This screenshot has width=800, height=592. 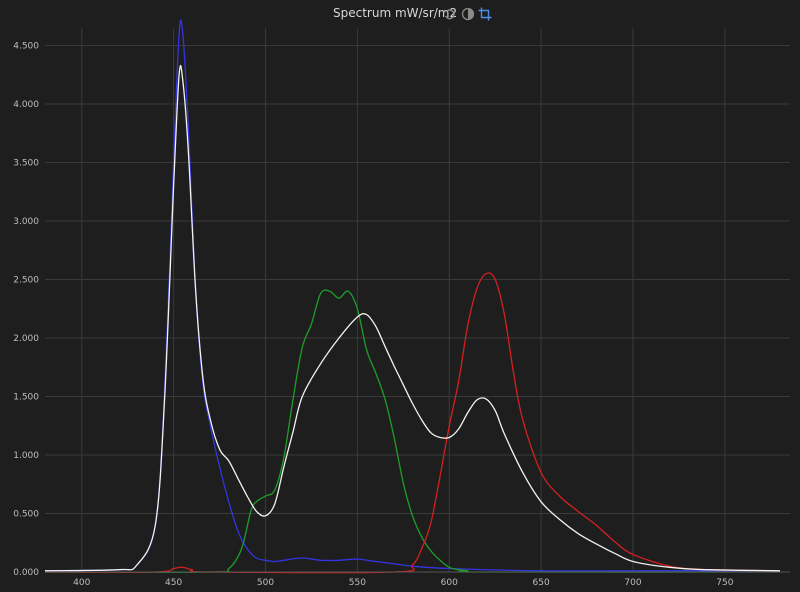 I want to click on x-tick-label: 750, so click(x=724, y=583).